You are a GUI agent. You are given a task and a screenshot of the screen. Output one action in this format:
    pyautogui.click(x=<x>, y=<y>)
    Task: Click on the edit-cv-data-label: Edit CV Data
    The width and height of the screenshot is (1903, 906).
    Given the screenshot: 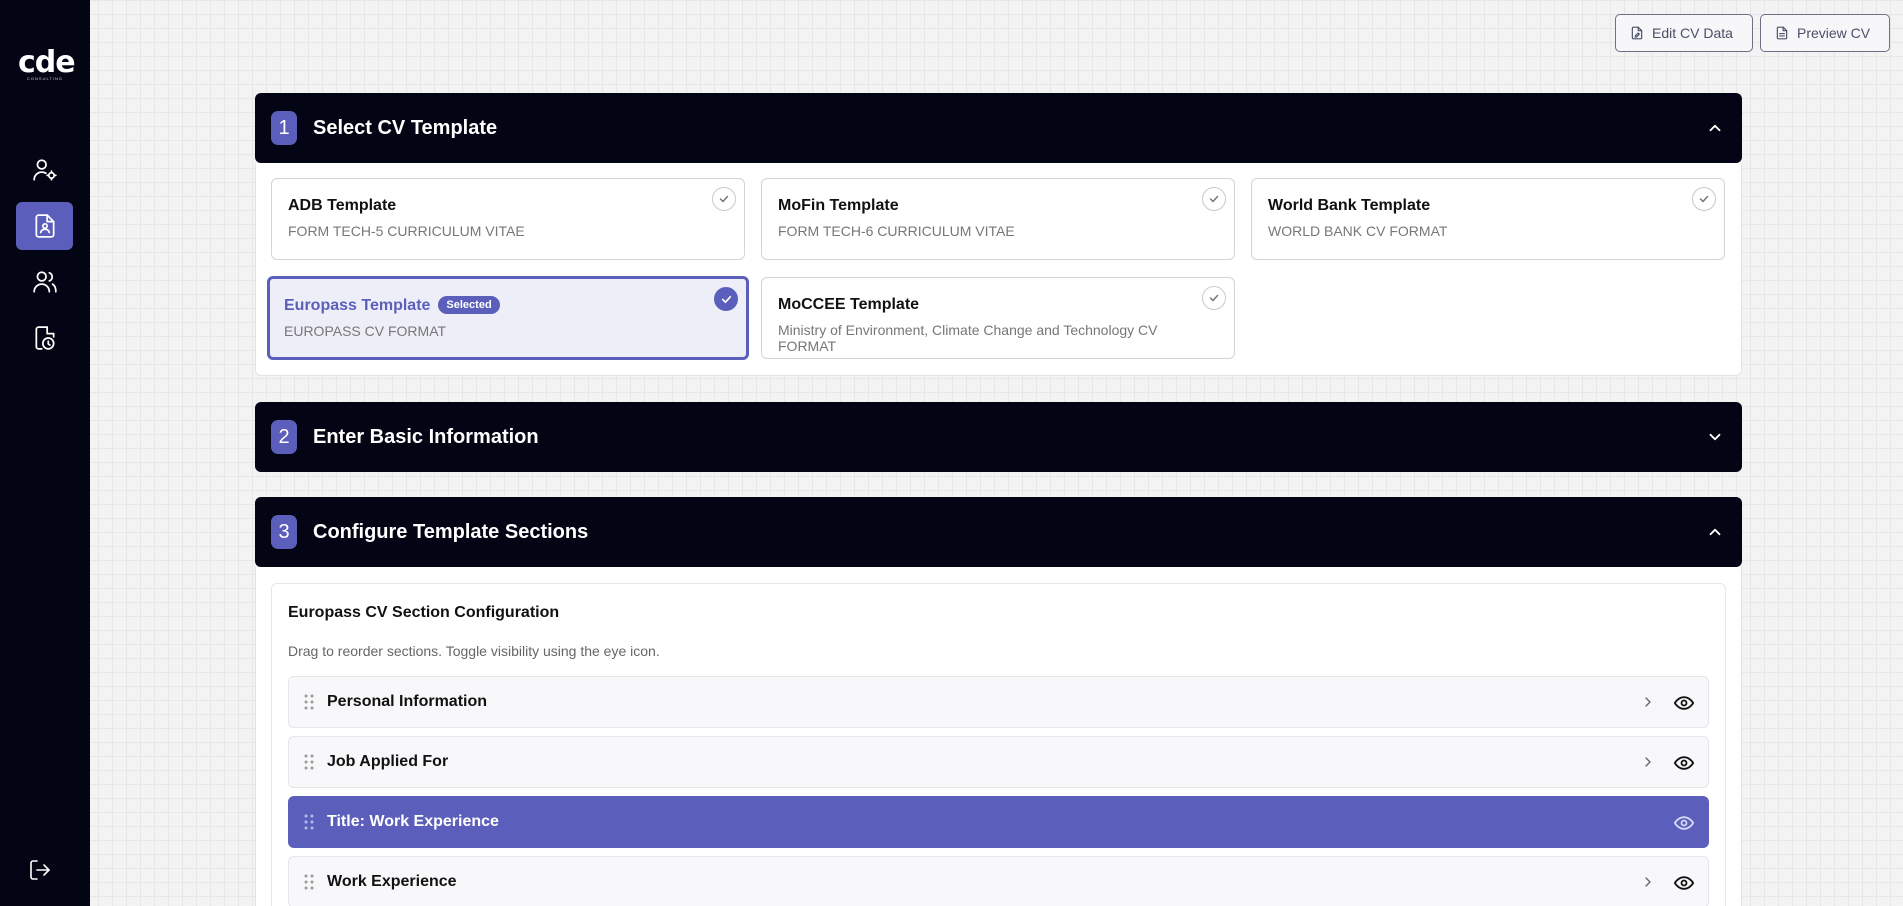 What is the action you would take?
    pyautogui.click(x=1692, y=33)
    